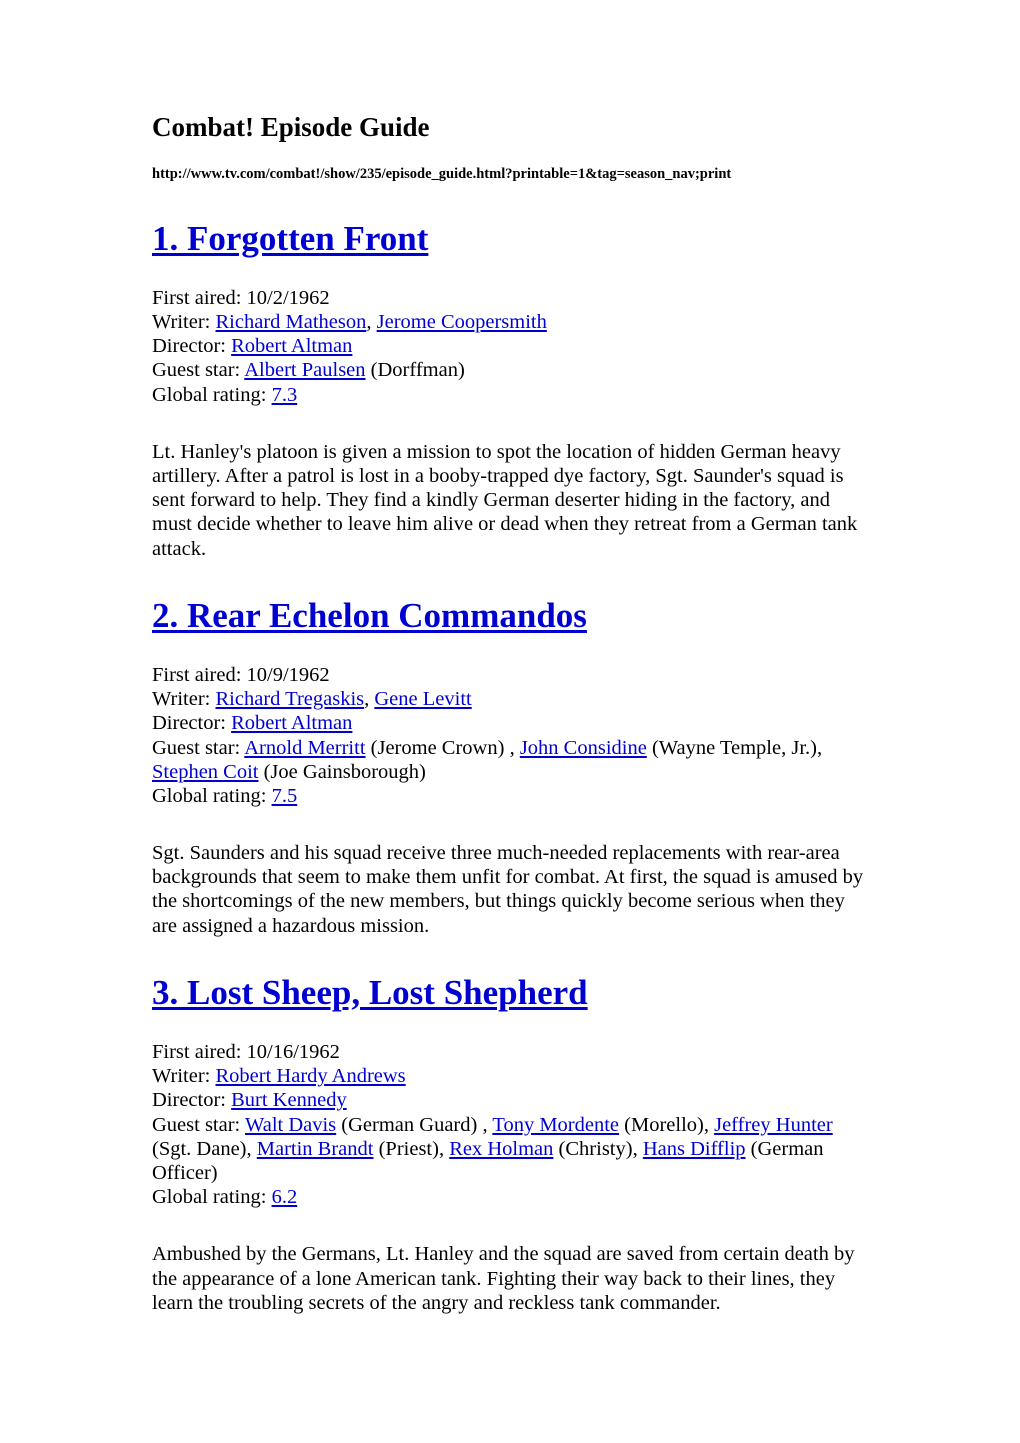  I want to click on guest-star-link: Martin Brandt, so click(315, 1149).